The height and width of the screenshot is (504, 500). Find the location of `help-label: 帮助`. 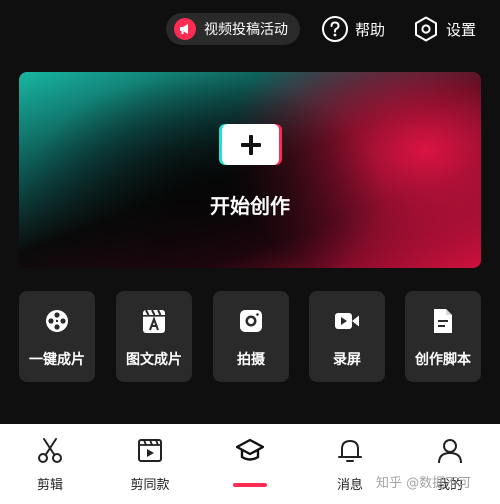

help-label: 帮助 is located at coordinates (370, 29).